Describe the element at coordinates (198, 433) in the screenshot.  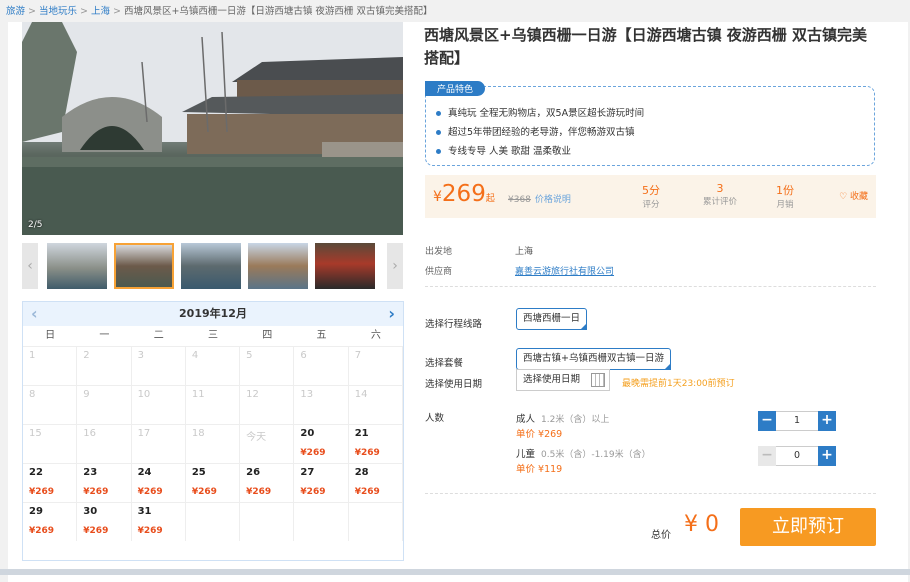
I see `calendar-day-number: 18` at that location.